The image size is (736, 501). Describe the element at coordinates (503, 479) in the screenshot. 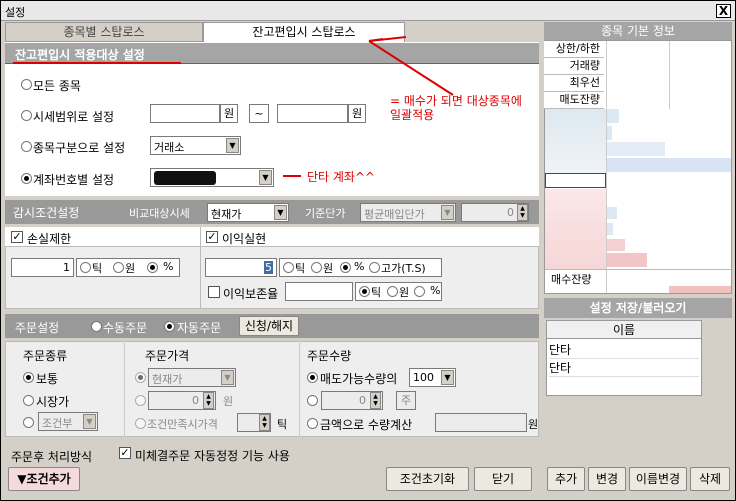

I see `close-button: 닫기` at that location.